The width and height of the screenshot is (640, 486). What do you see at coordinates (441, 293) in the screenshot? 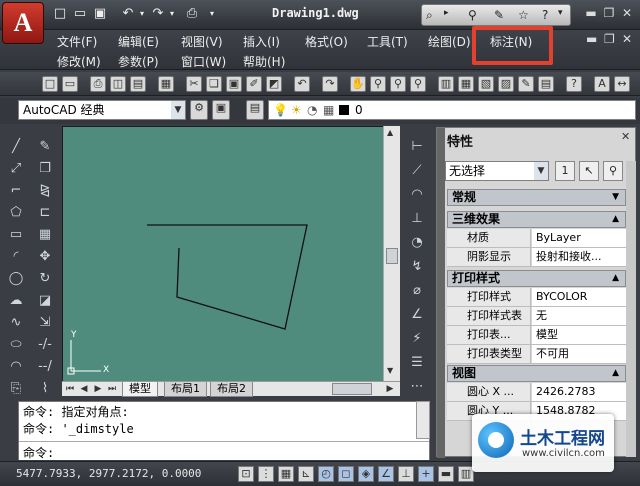
I see `palette-strip` at bounding box center [441, 293].